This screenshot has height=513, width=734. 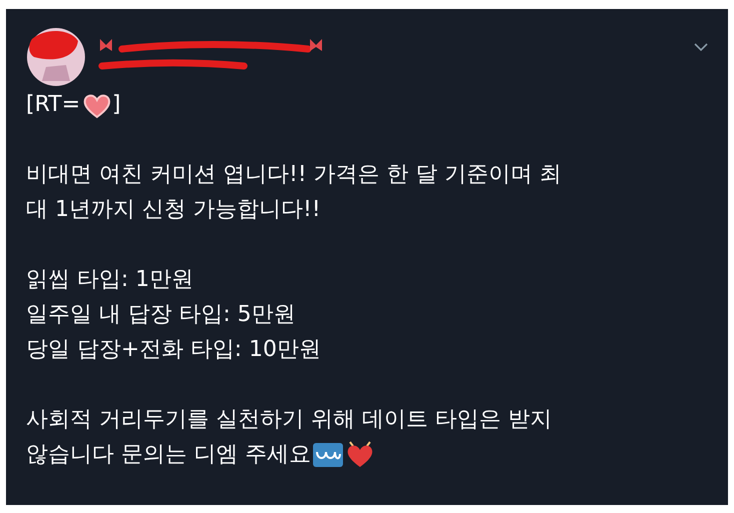 What do you see at coordinates (327, 455) in the screenshot?
I see `double-loop-icon` at bounding box center [327, 455].